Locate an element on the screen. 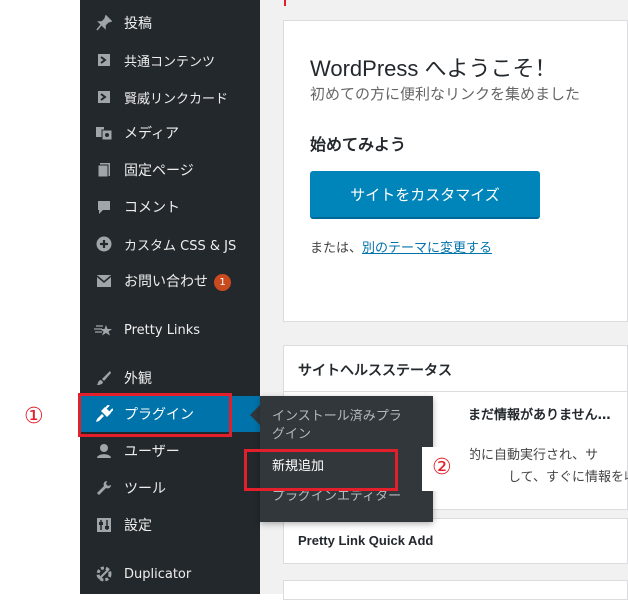 The width and height of the screenshot is (628, 600). menu-label: 共通コンテンツ is located at coordinates (170, 62).